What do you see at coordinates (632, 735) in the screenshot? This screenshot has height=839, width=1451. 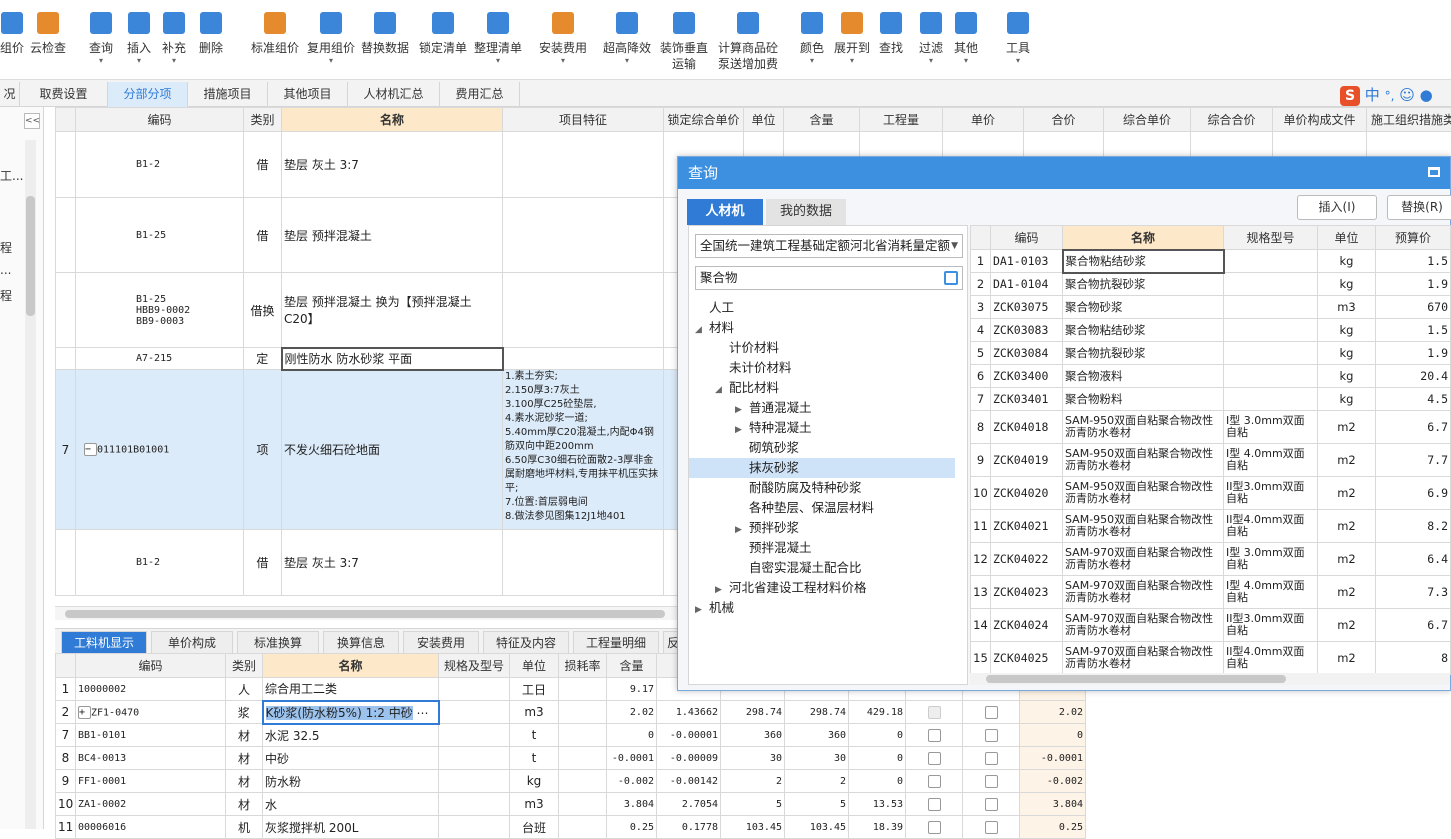 I see `content-cell: 0` at bounding box center [632, 735].